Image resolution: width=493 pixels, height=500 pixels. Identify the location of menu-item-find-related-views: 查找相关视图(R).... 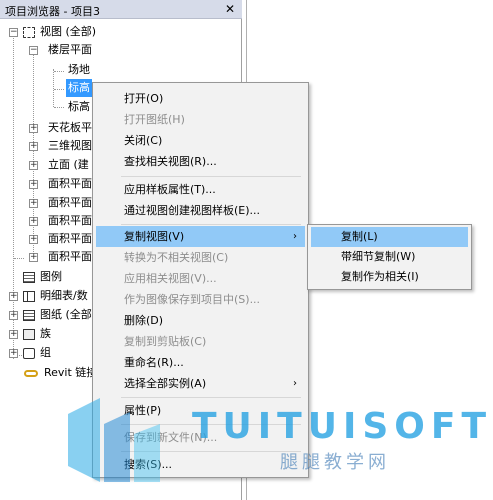
(200, 161).